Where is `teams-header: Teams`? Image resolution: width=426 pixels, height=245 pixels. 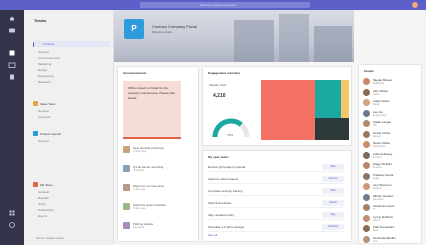 teams-header: Teams is located at coordinates (40, 20).